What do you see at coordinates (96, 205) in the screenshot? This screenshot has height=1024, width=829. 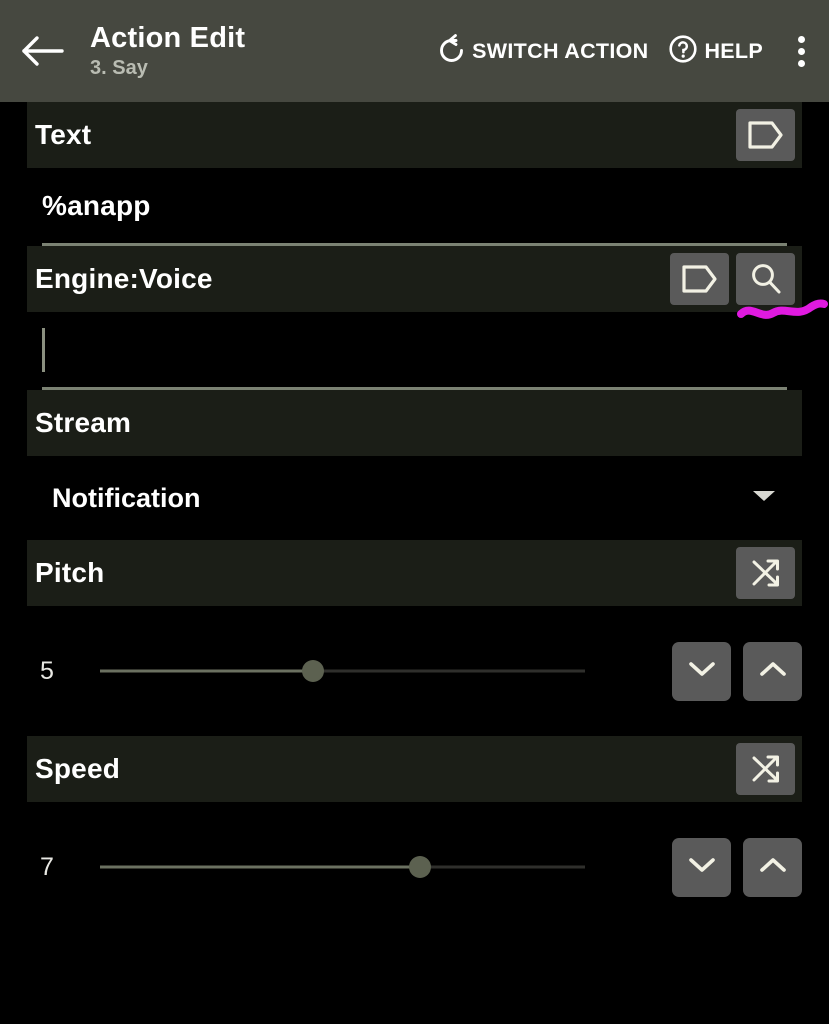 I see `text-input-value: %anapp` at bounding box center [96, 205].